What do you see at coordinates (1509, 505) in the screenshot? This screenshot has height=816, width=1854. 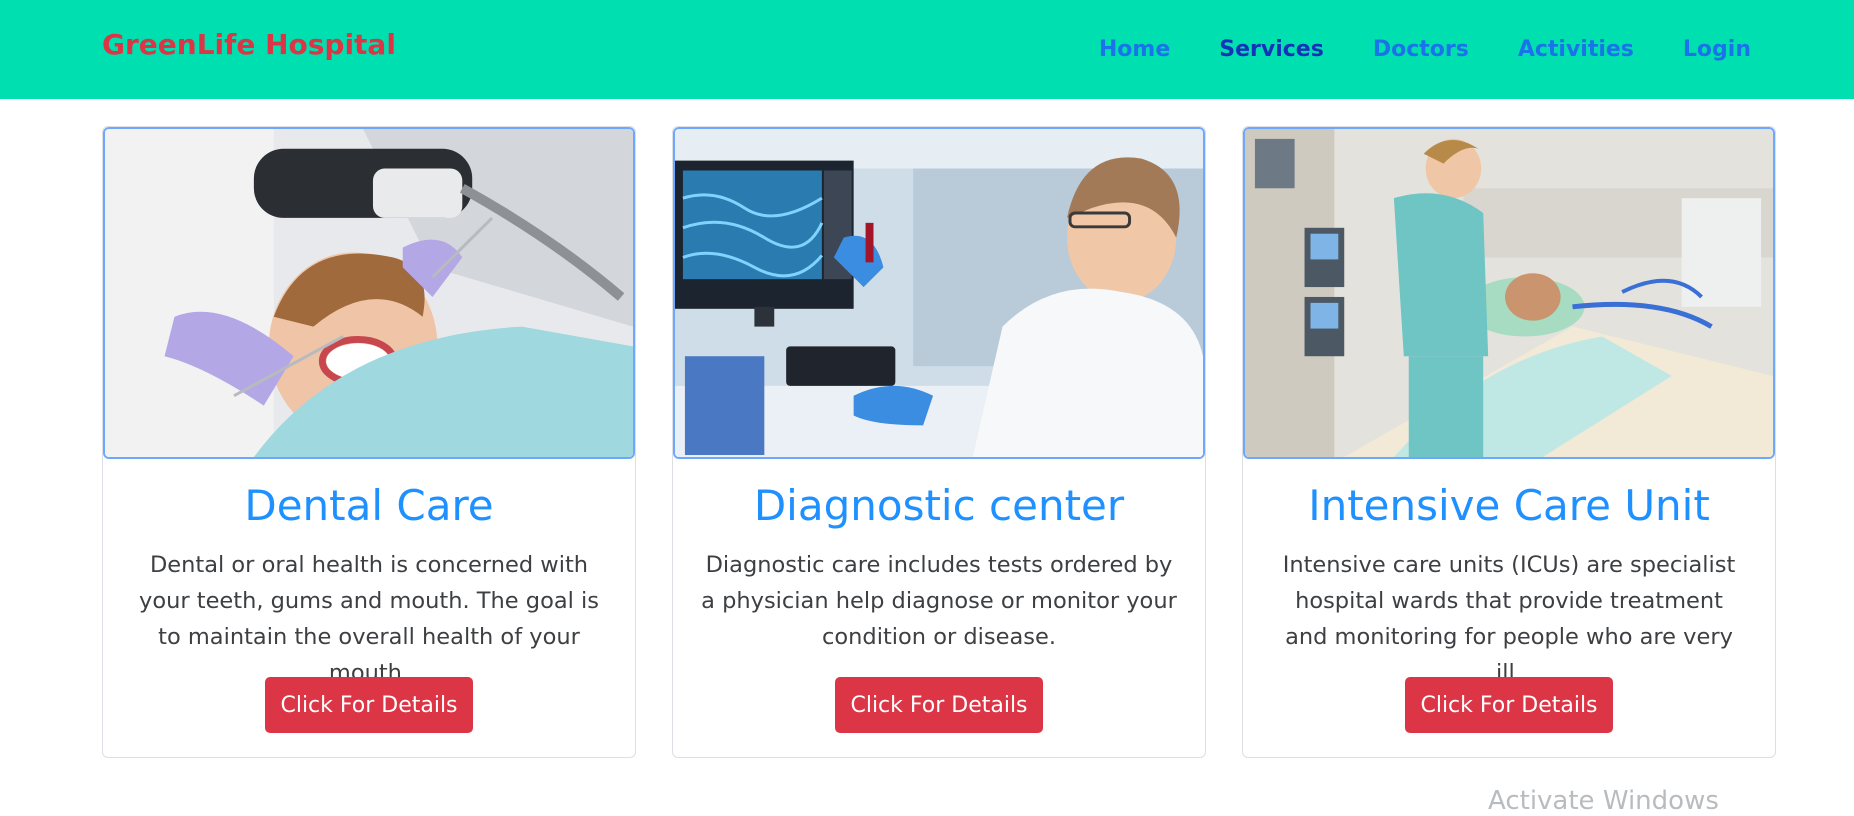 I see `card-title: Intensive Care Unit` at bounding box center [1509, 505].